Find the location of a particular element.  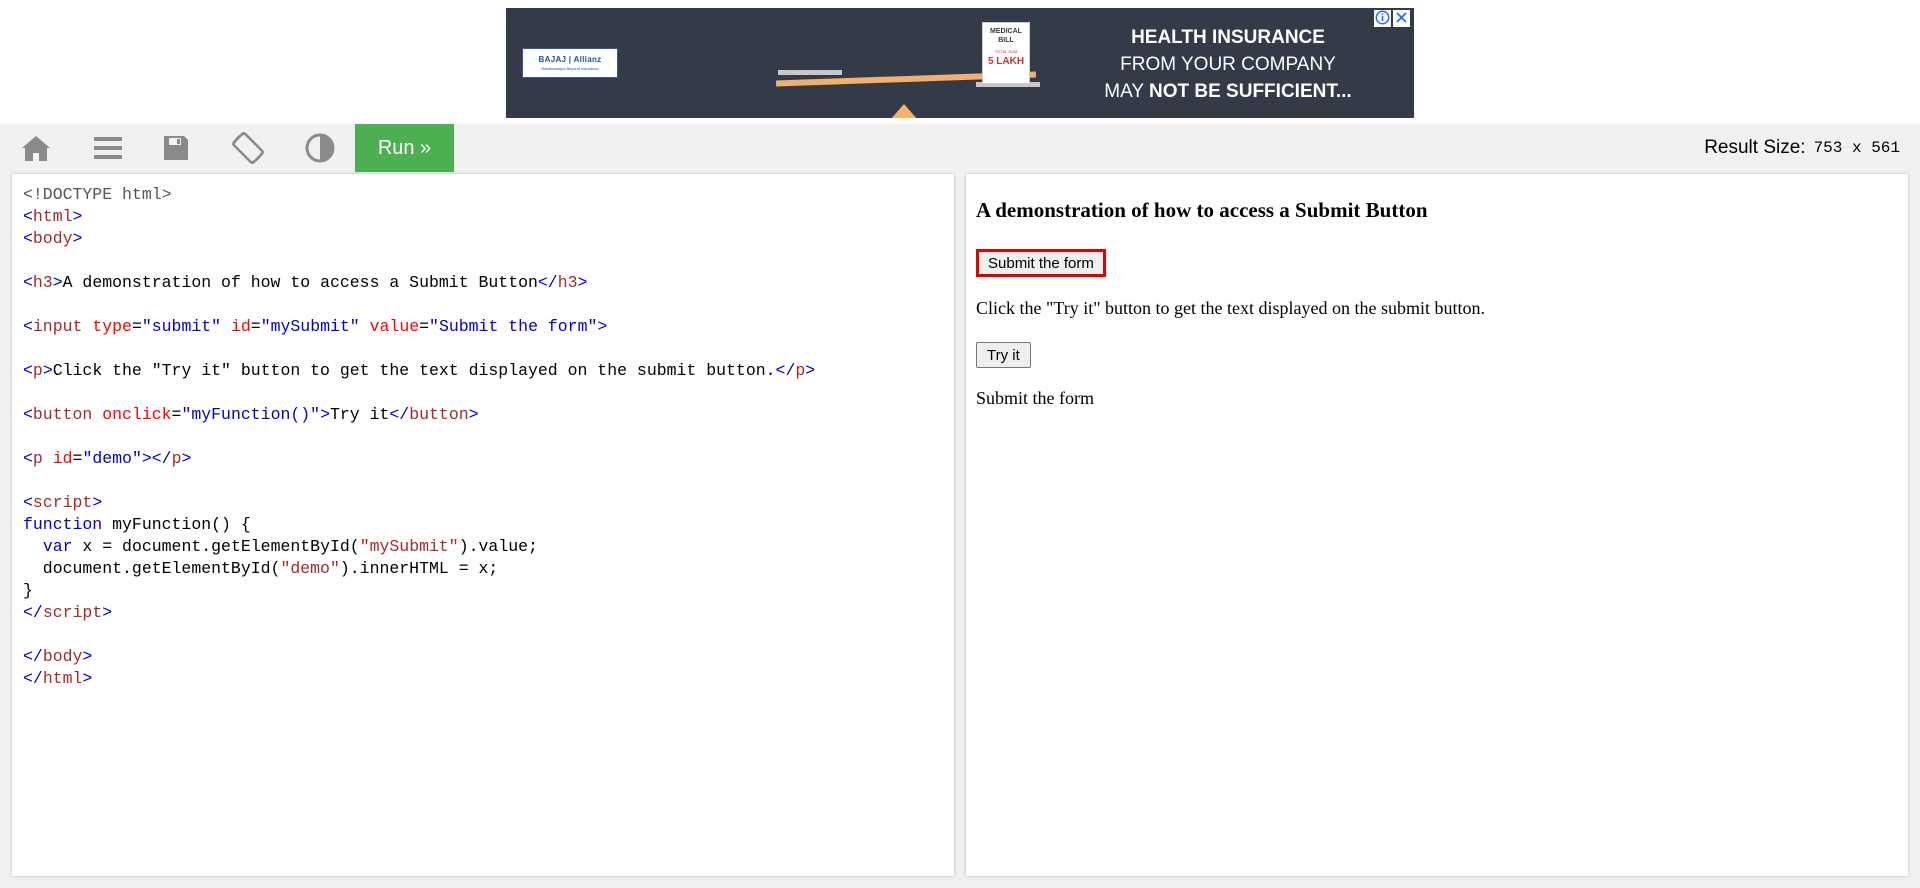

result-size: Result Size: 753 x 561 is located at coordinates (1802, 148).